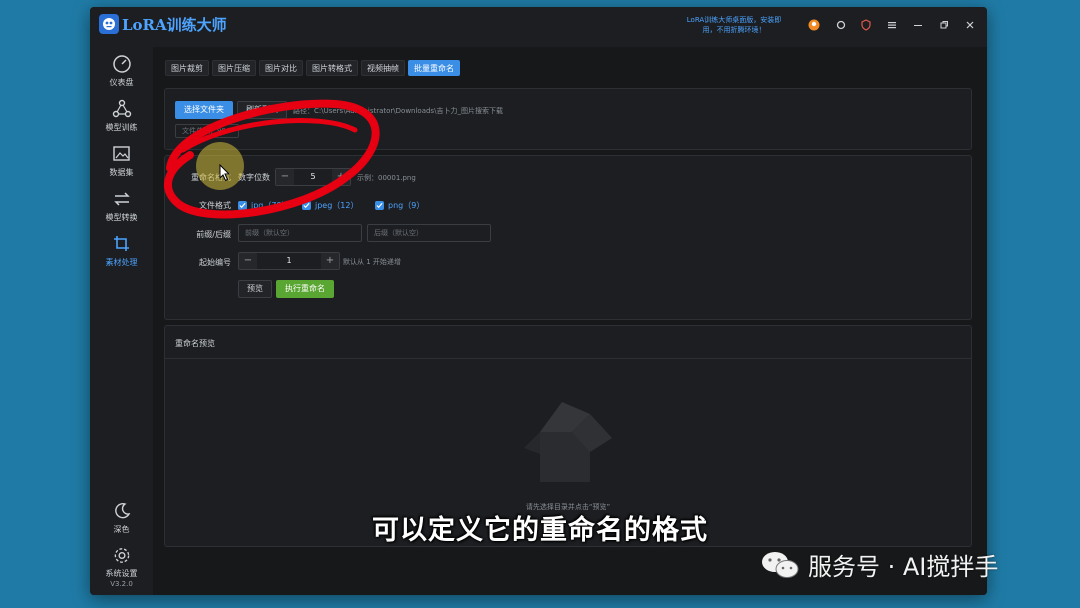 The height and width of the screenshot is (608, 1080). Describe the element at coordinates (215, 262) in the screenshot. I see `start-number-label: 起始编号` at that location.